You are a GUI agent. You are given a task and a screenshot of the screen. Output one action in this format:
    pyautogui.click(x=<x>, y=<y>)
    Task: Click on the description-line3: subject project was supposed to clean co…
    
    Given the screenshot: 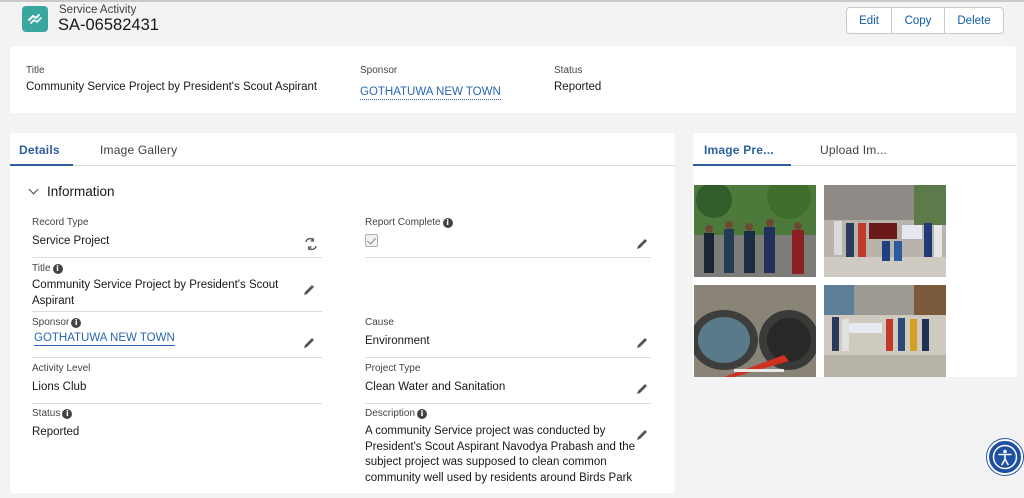 What is the action you would take?
    pyautogui.click(x=486, y=462)
    